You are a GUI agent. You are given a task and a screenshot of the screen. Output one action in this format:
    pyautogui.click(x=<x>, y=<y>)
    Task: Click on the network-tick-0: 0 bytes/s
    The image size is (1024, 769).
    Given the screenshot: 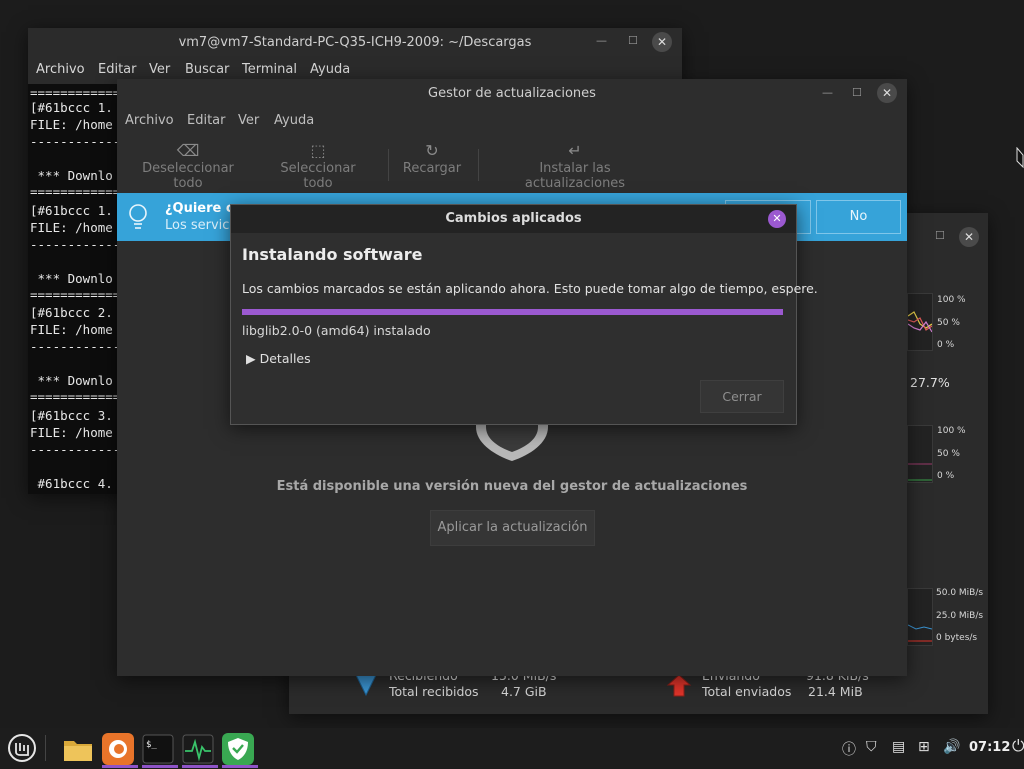 What is the action you would take?
    pyautogui.click(x=957, y=638)
    